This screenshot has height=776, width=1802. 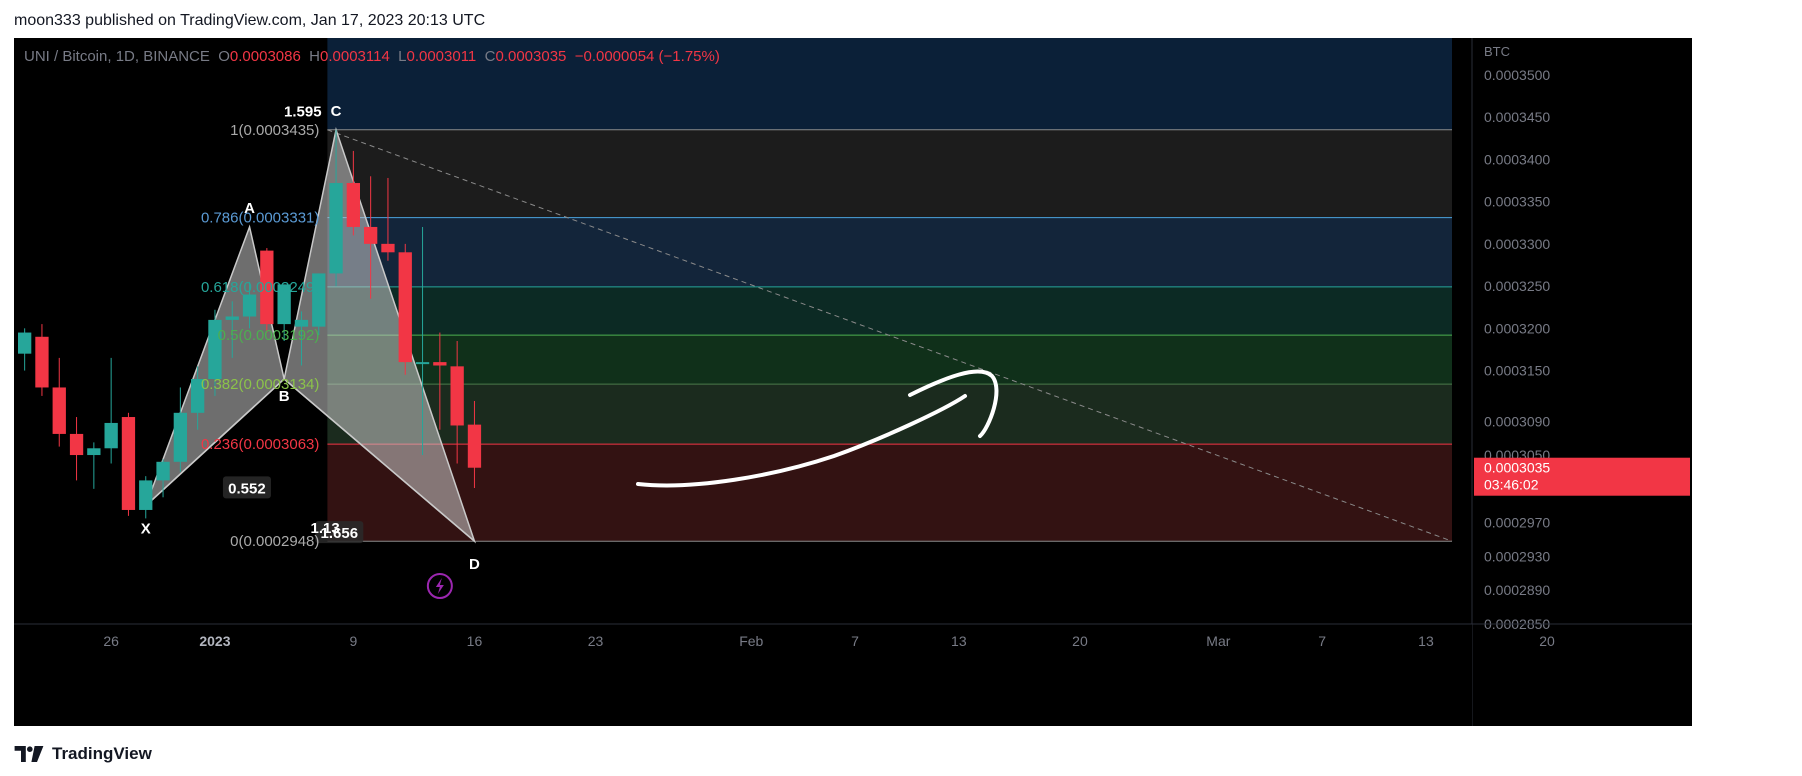 I want to click on open-value: 0.0003086, so click(x=265, y=56).